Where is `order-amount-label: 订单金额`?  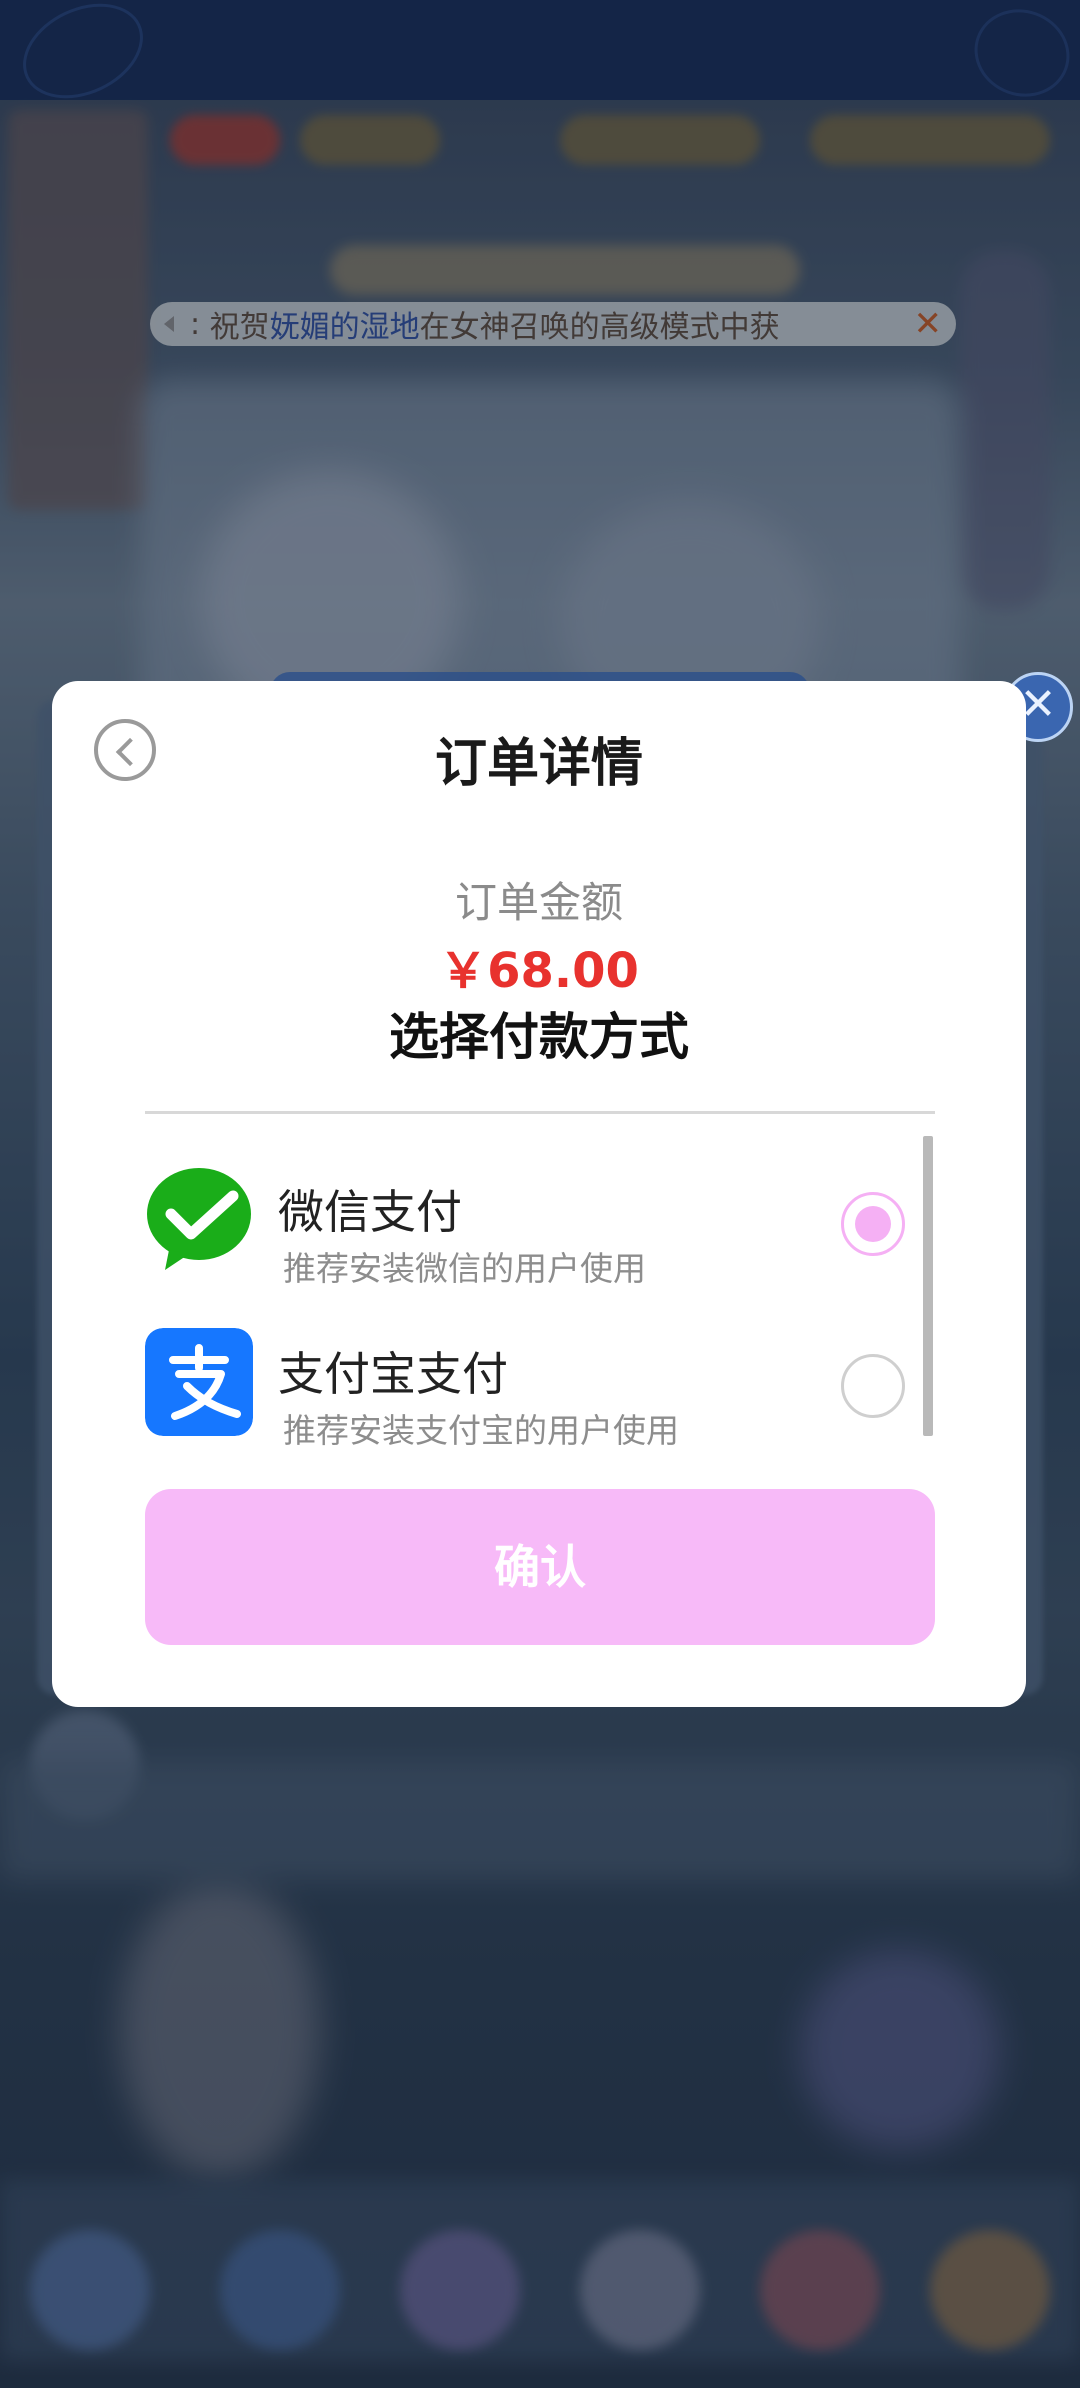
order-amount-label: 订单金额 is located at coordinates (538, 902).